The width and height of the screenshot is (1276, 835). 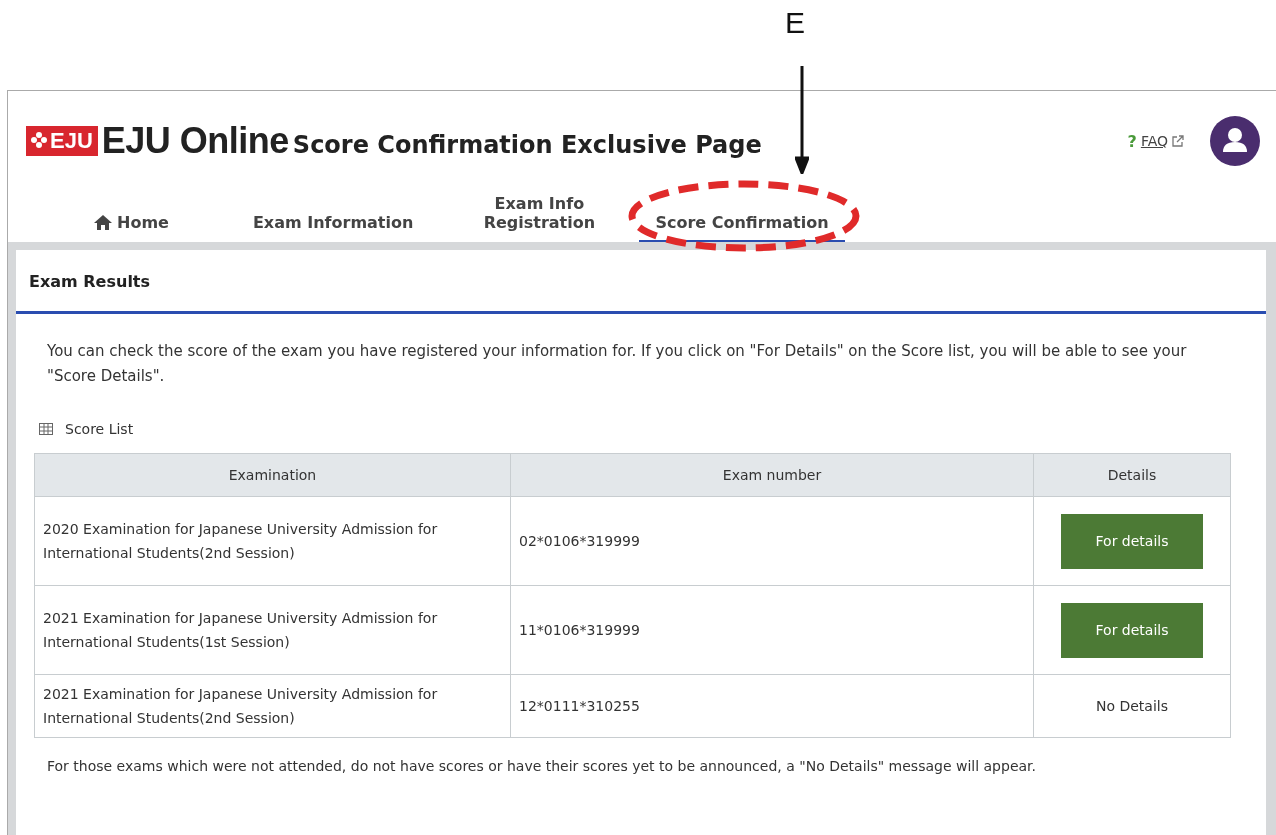 What do you see at coordinates (131, 227) in the screenshot?
I see `nav-tab: Home` at bounding box center [131, 227].